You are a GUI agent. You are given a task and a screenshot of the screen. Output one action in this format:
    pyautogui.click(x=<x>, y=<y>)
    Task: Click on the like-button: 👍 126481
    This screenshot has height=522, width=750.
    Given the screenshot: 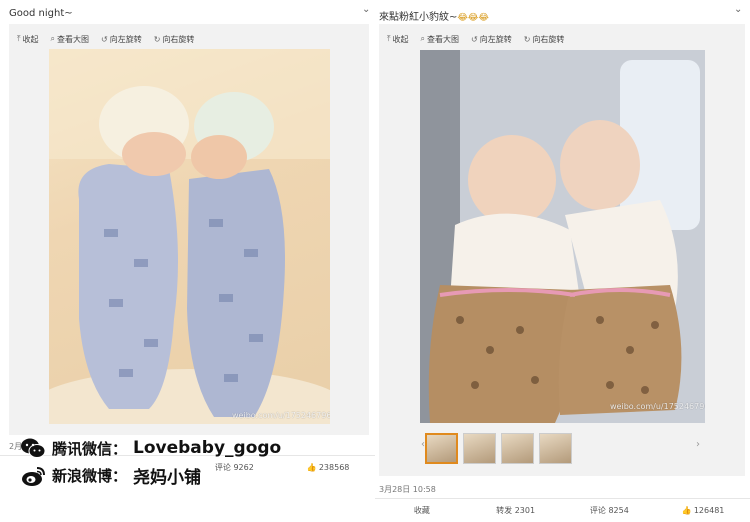 What is the action you would take?
    pyautogui.click(x=703, y=510)
    